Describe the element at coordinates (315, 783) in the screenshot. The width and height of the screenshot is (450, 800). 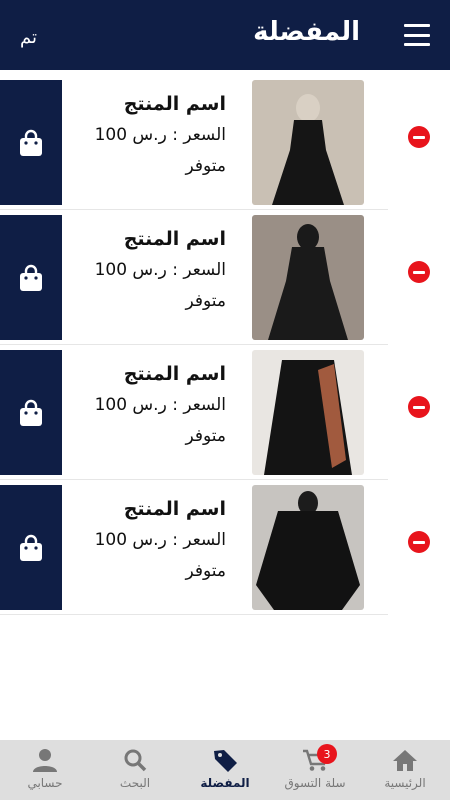
I see `nav-label: سلة التسوق` at that location.